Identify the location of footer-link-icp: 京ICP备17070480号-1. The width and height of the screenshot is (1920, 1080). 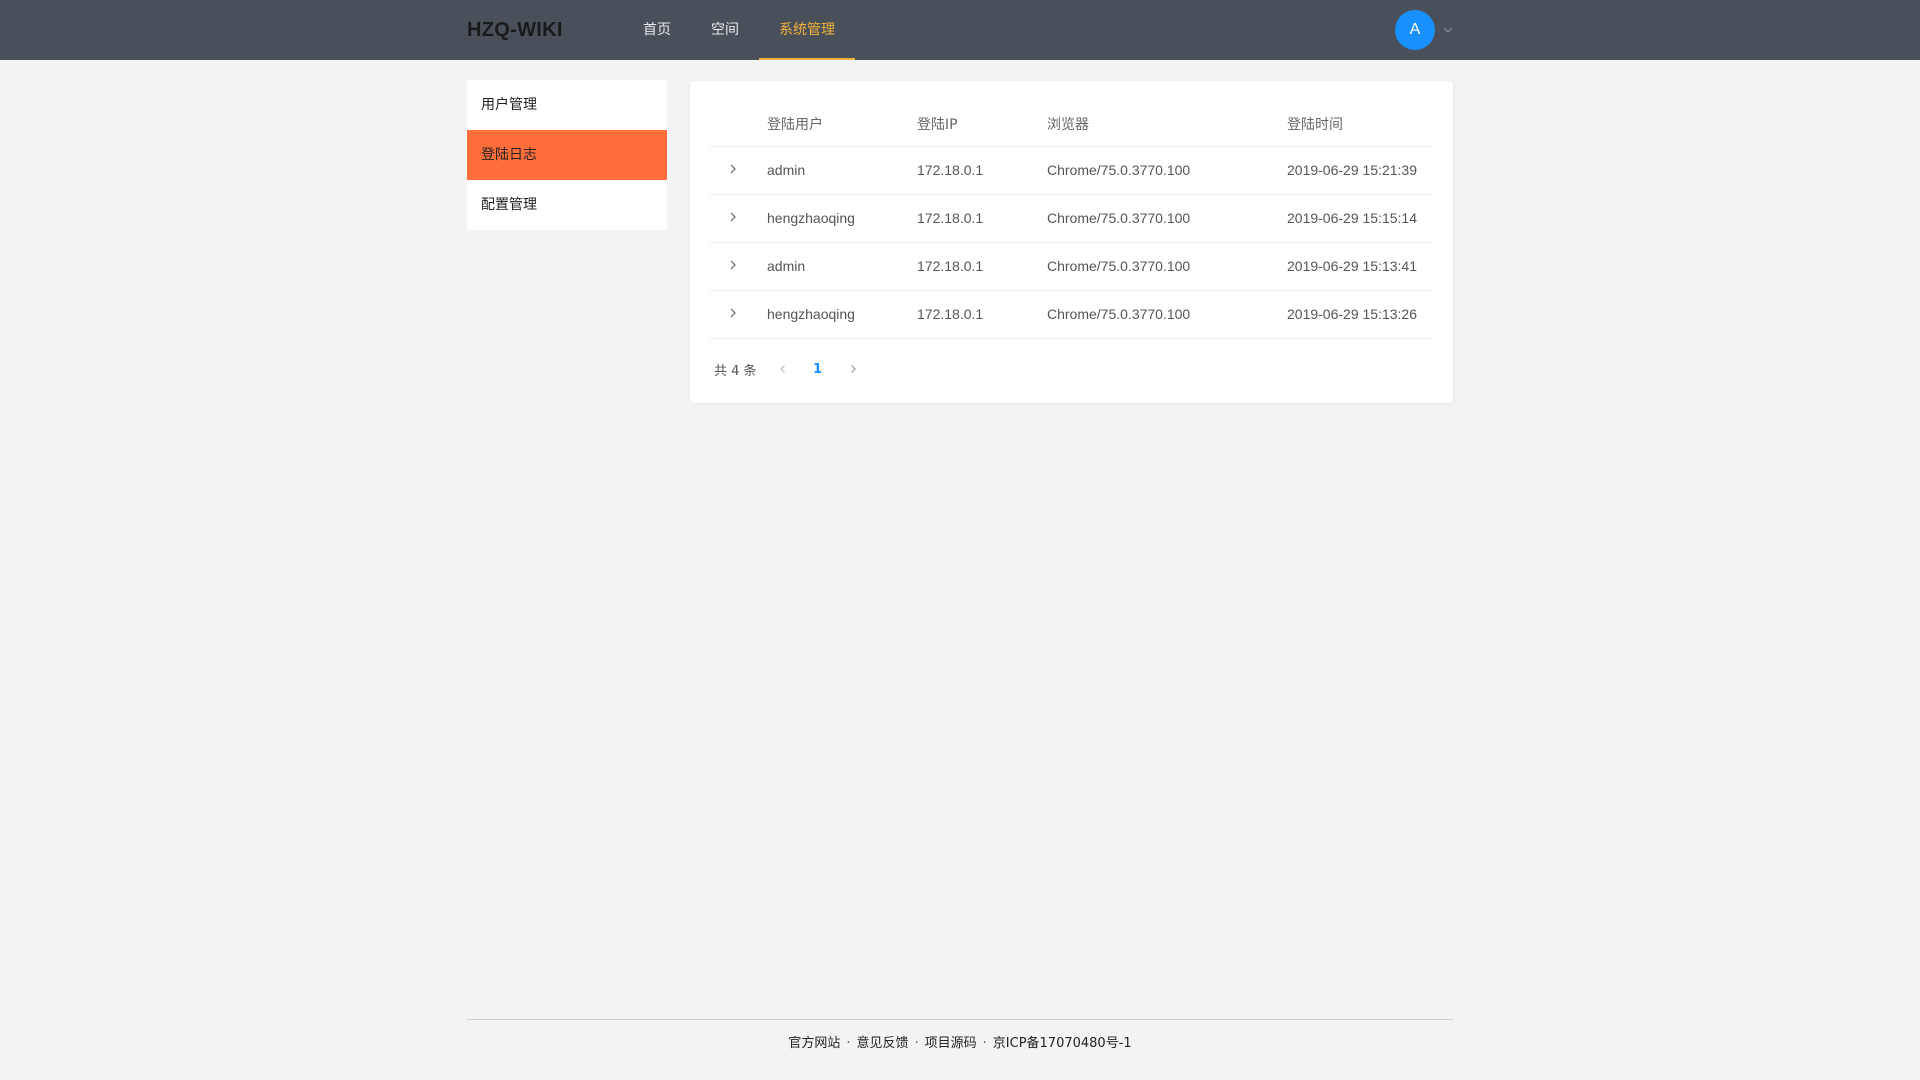
(1062, 1043).